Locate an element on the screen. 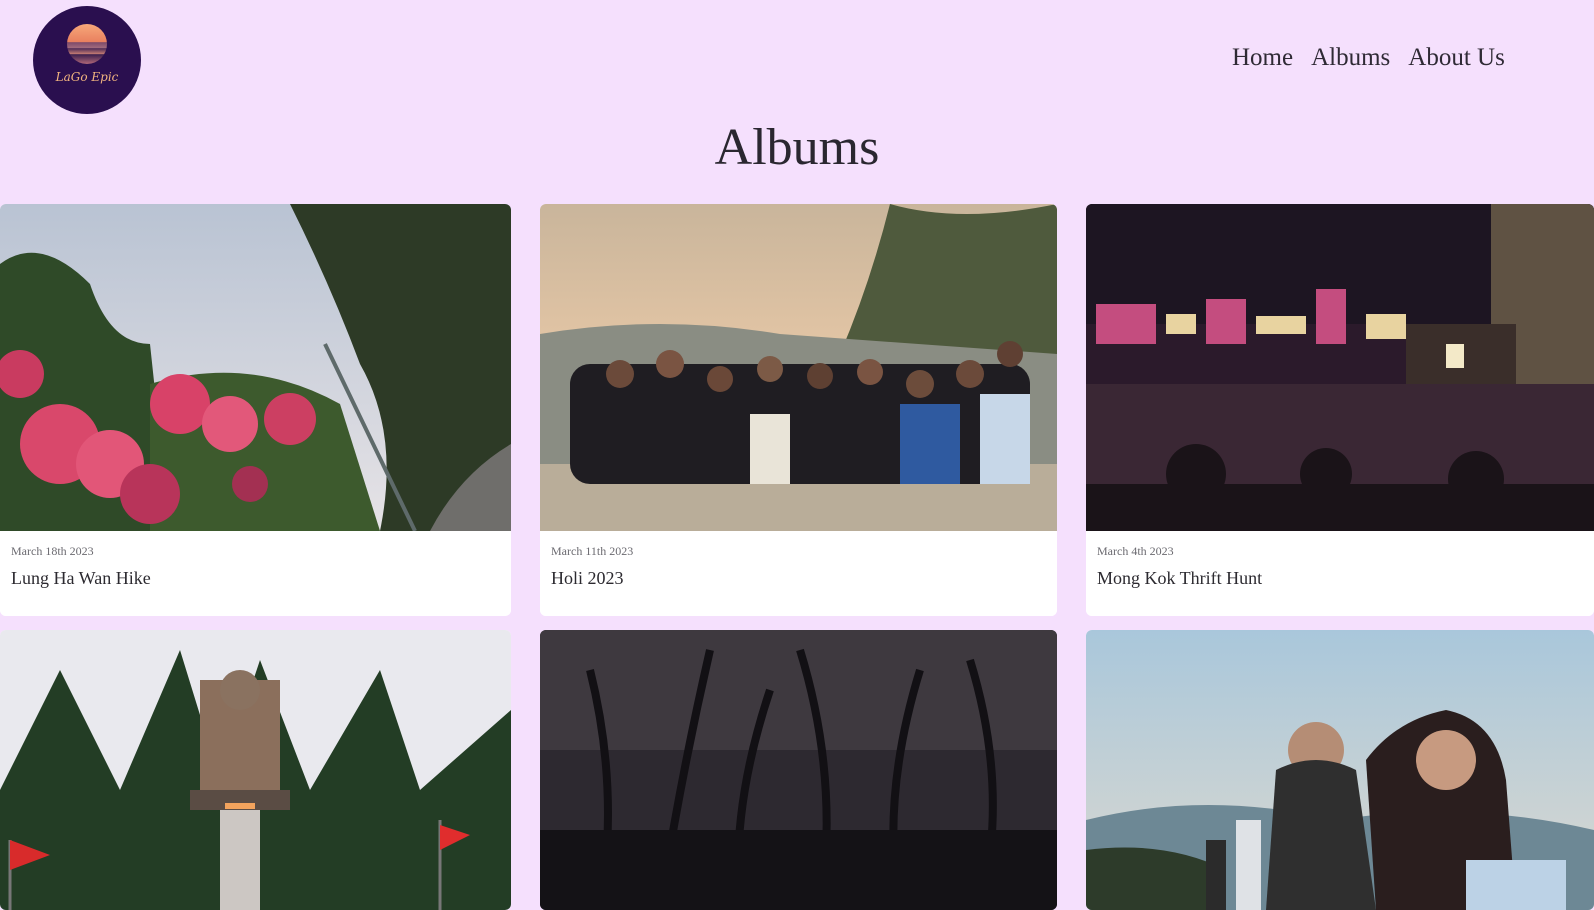 The image size is (1594, 910). album-photo-buddha is located at coordinates (255, 770).